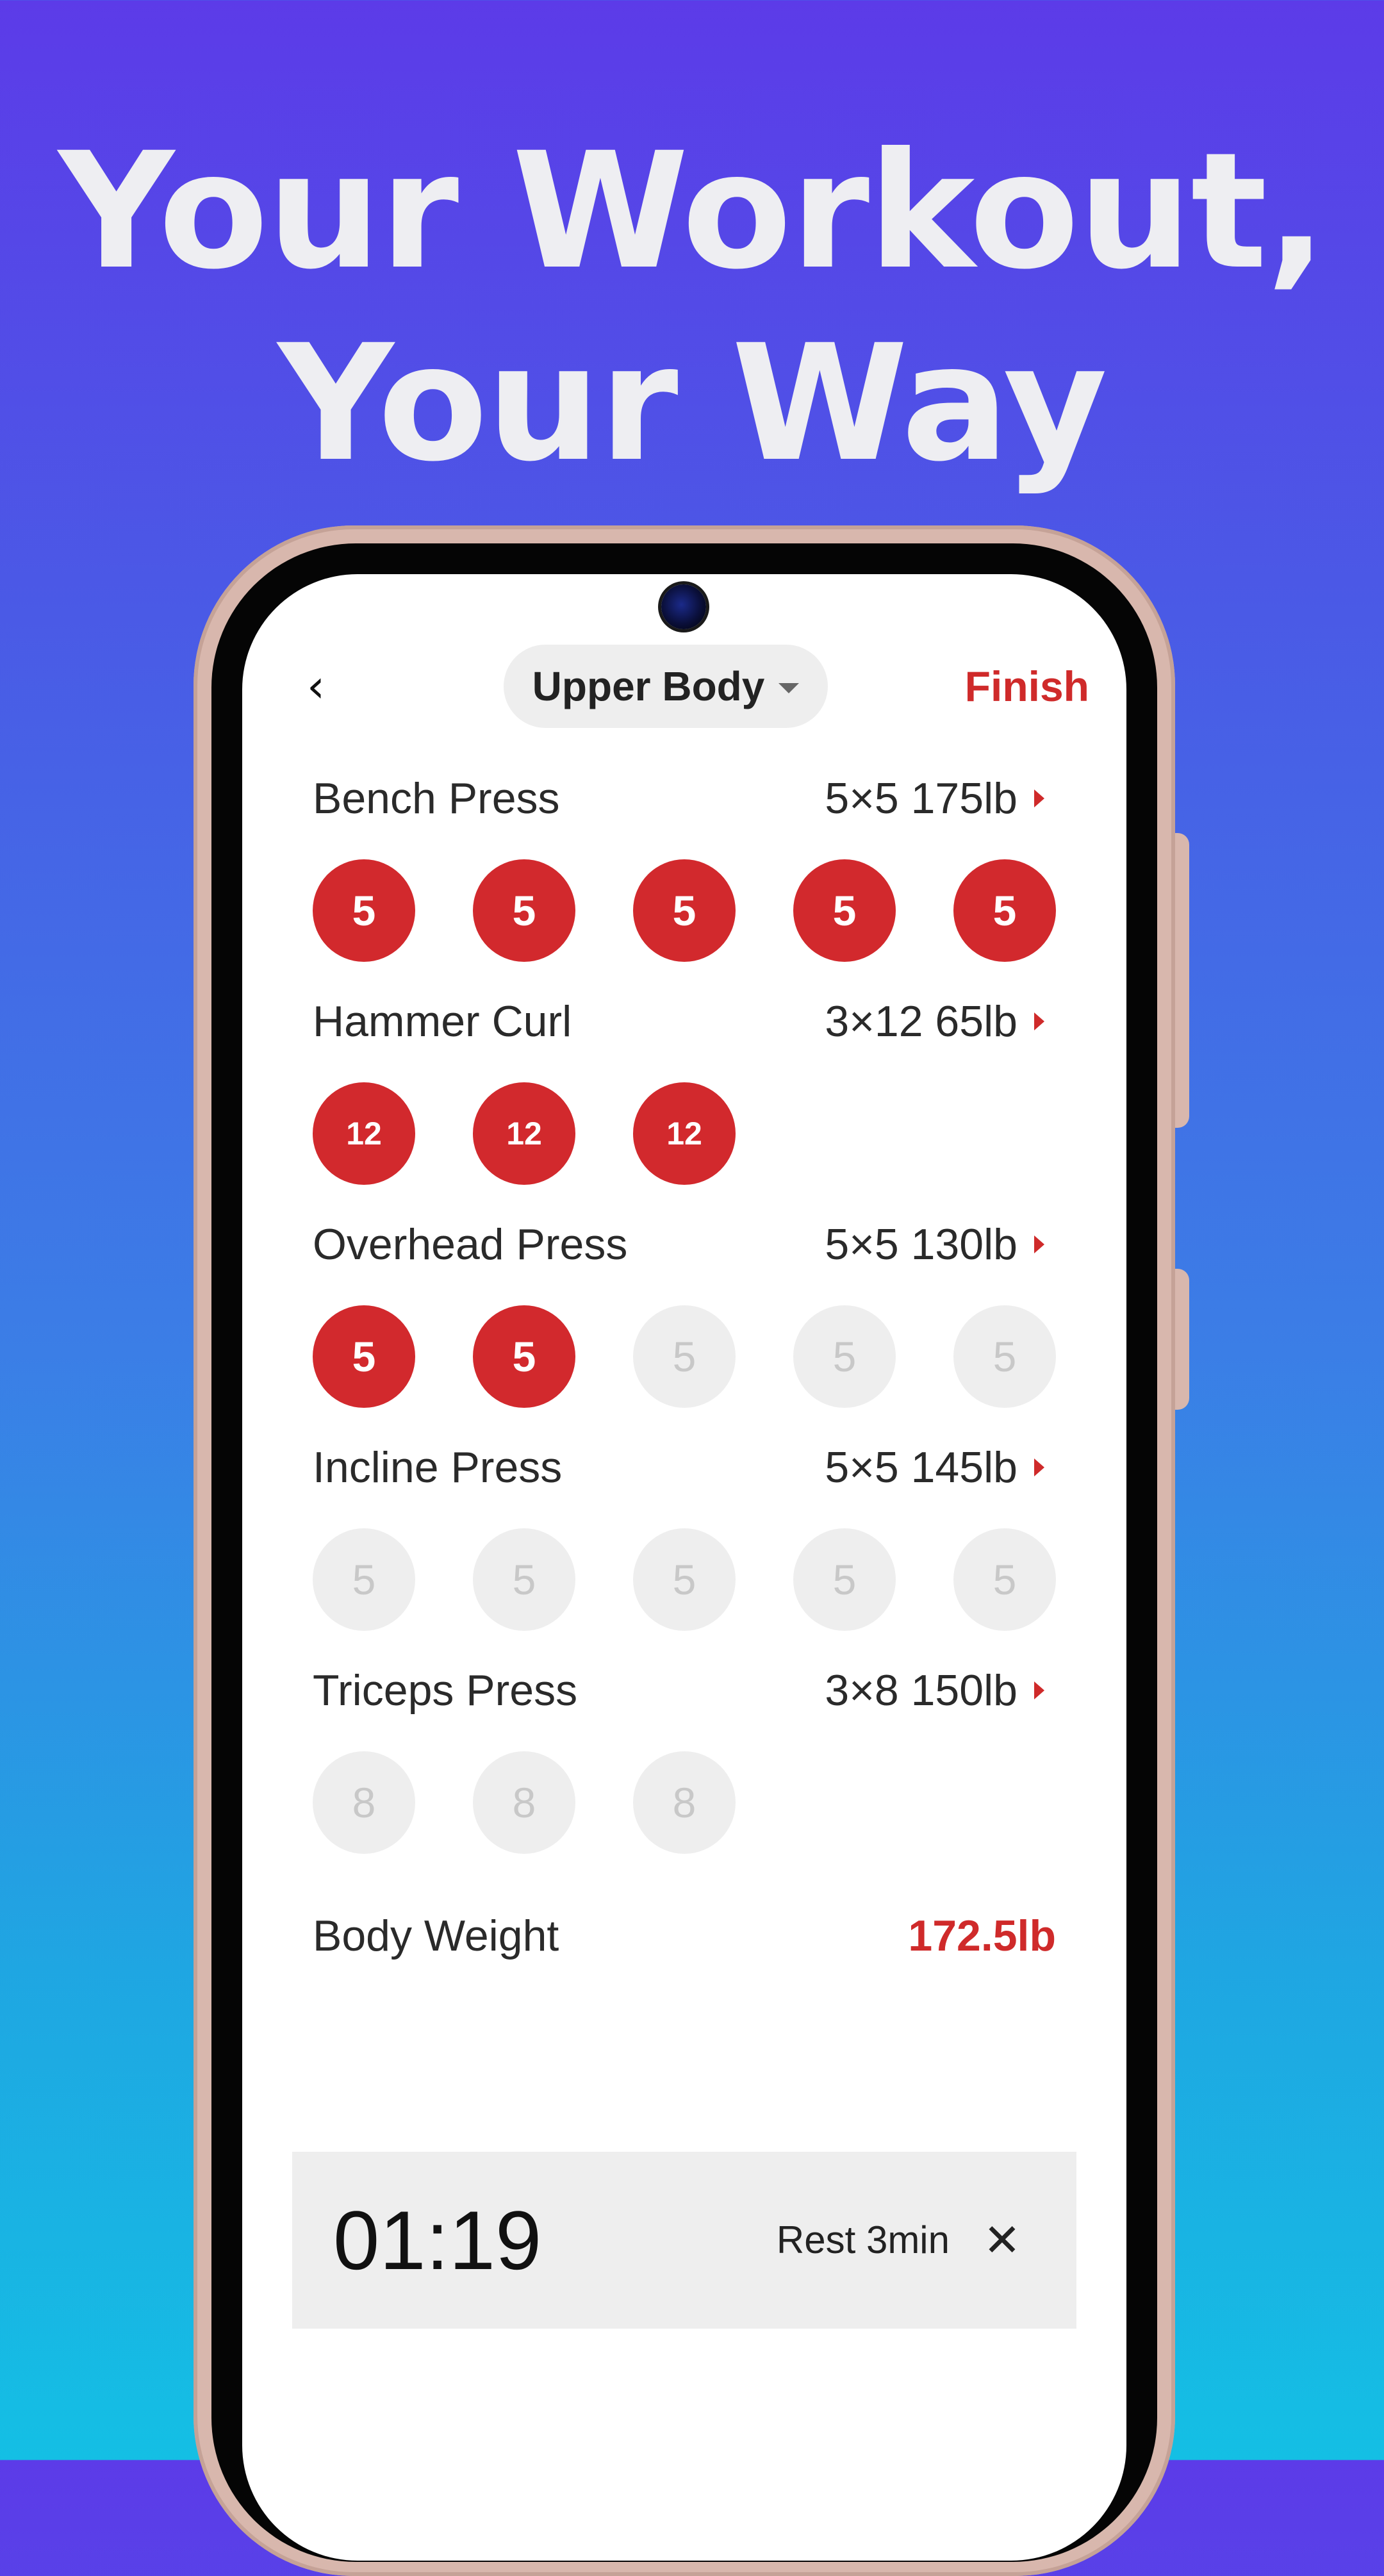 This screenshot has height=2576, width=1384. Describe the element at coordinates (442, 1021) in the screenshot. I see `exercise-name: Hammer Curl` at that location.